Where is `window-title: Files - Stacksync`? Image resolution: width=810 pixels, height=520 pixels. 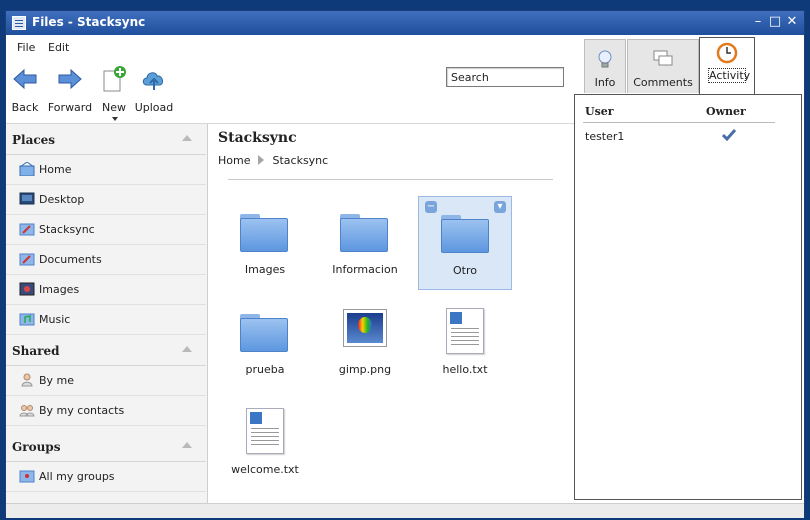 window-title: Files - Stacksync is located at coordinates (89, 22).